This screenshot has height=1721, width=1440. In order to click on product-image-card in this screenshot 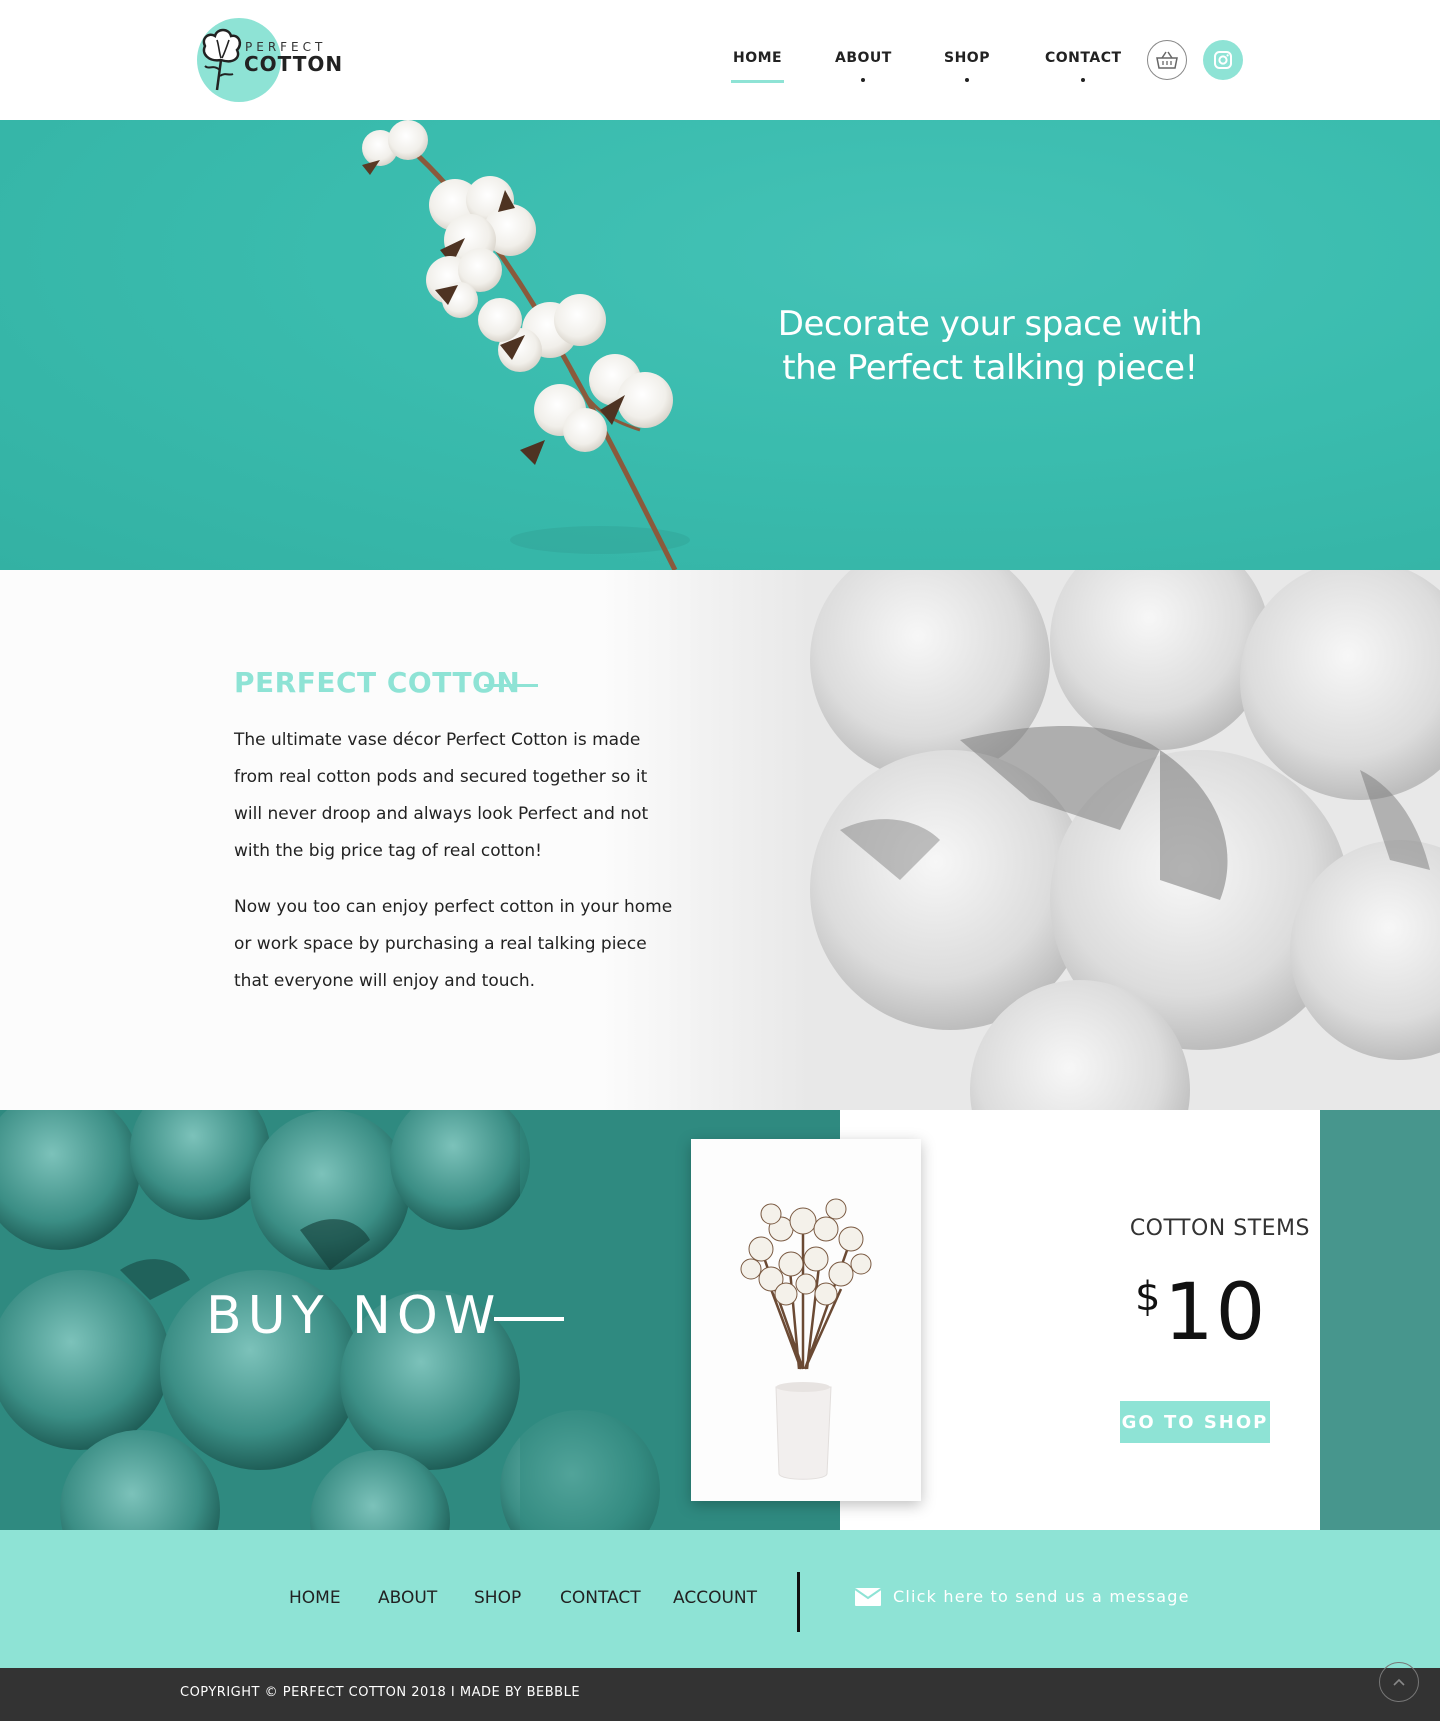, I will do `click(806, 1320)`.